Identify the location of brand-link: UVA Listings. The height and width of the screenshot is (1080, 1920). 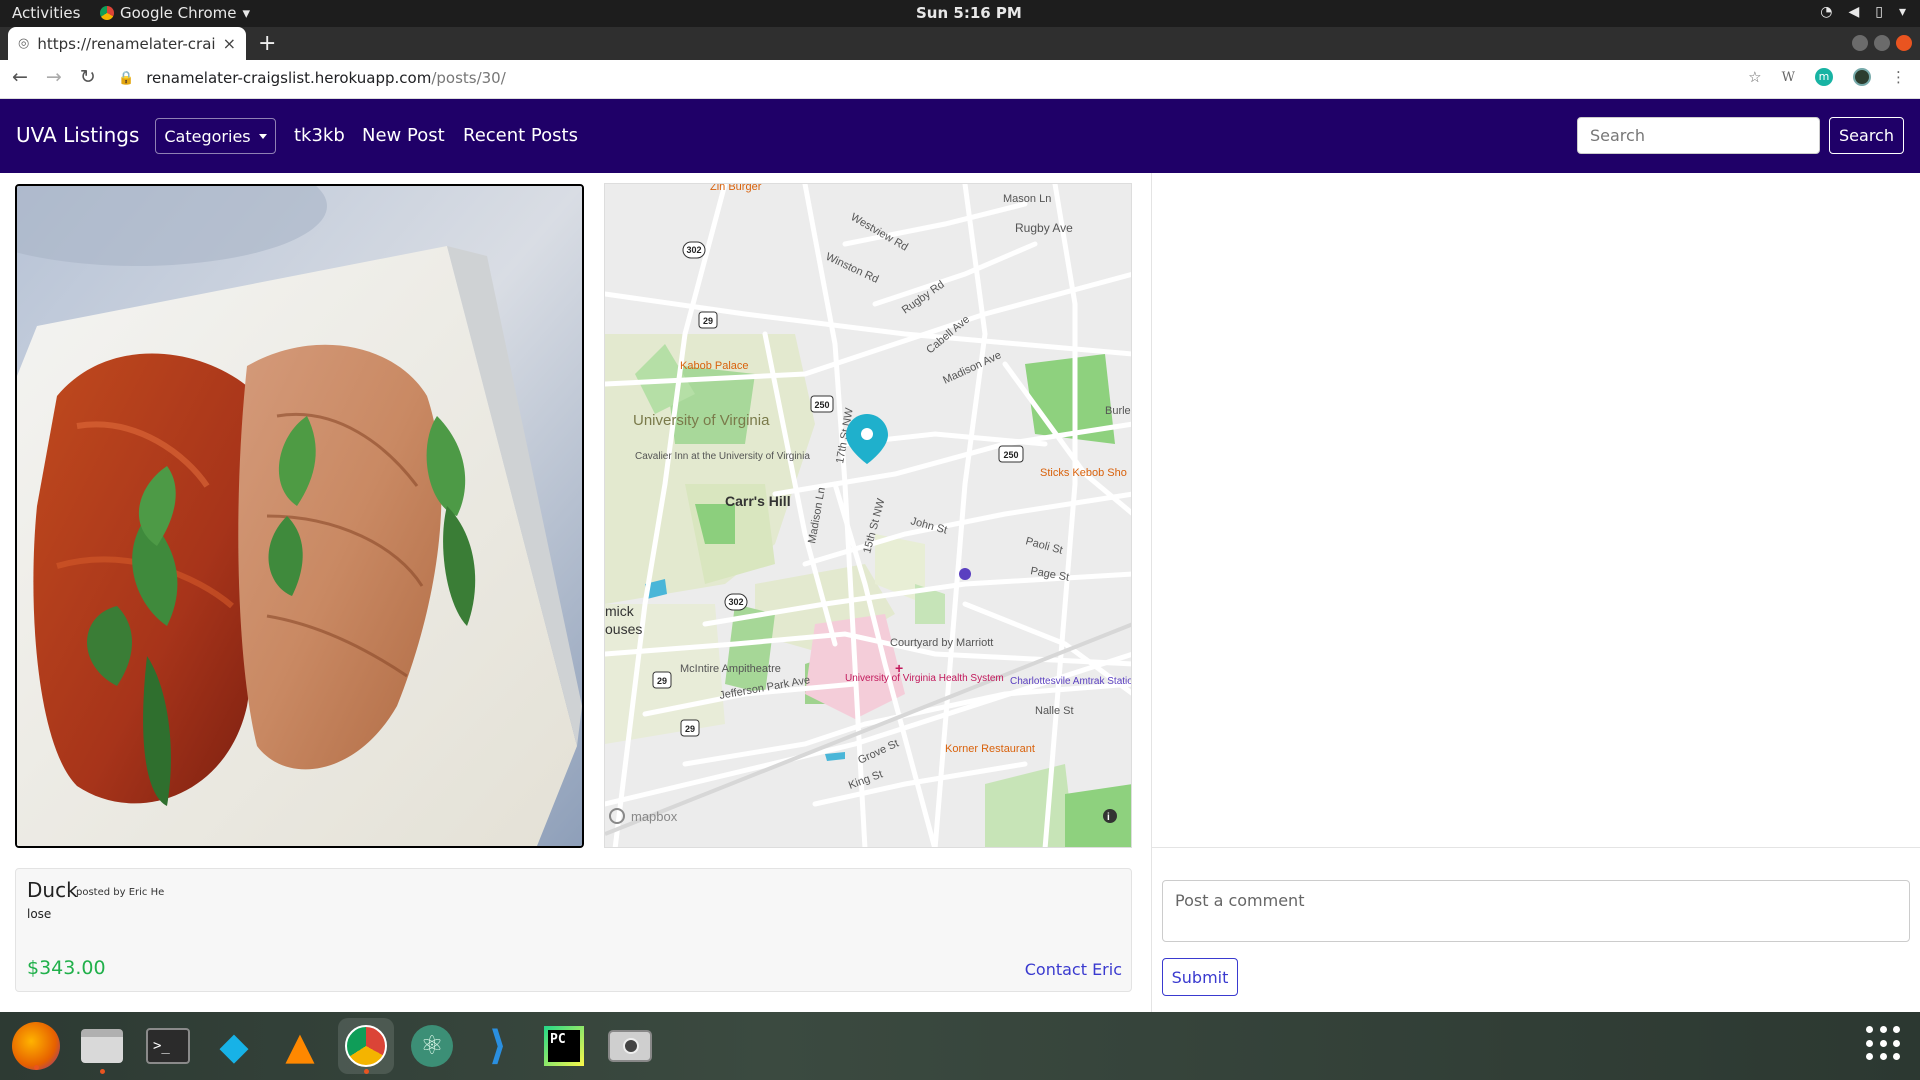
(77, 135).